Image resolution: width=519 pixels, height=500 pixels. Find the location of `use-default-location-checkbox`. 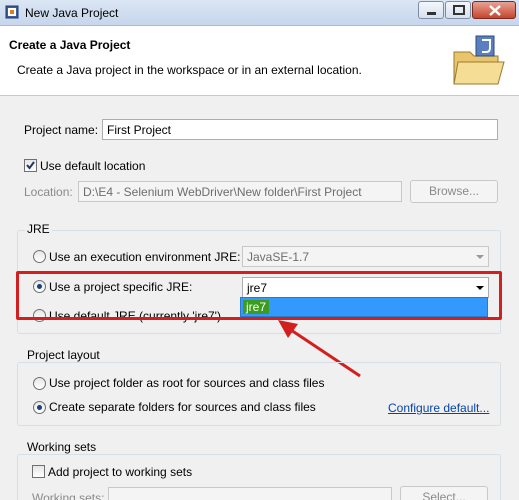

use-default-location-checkbox is located at coordinates (30, 165).